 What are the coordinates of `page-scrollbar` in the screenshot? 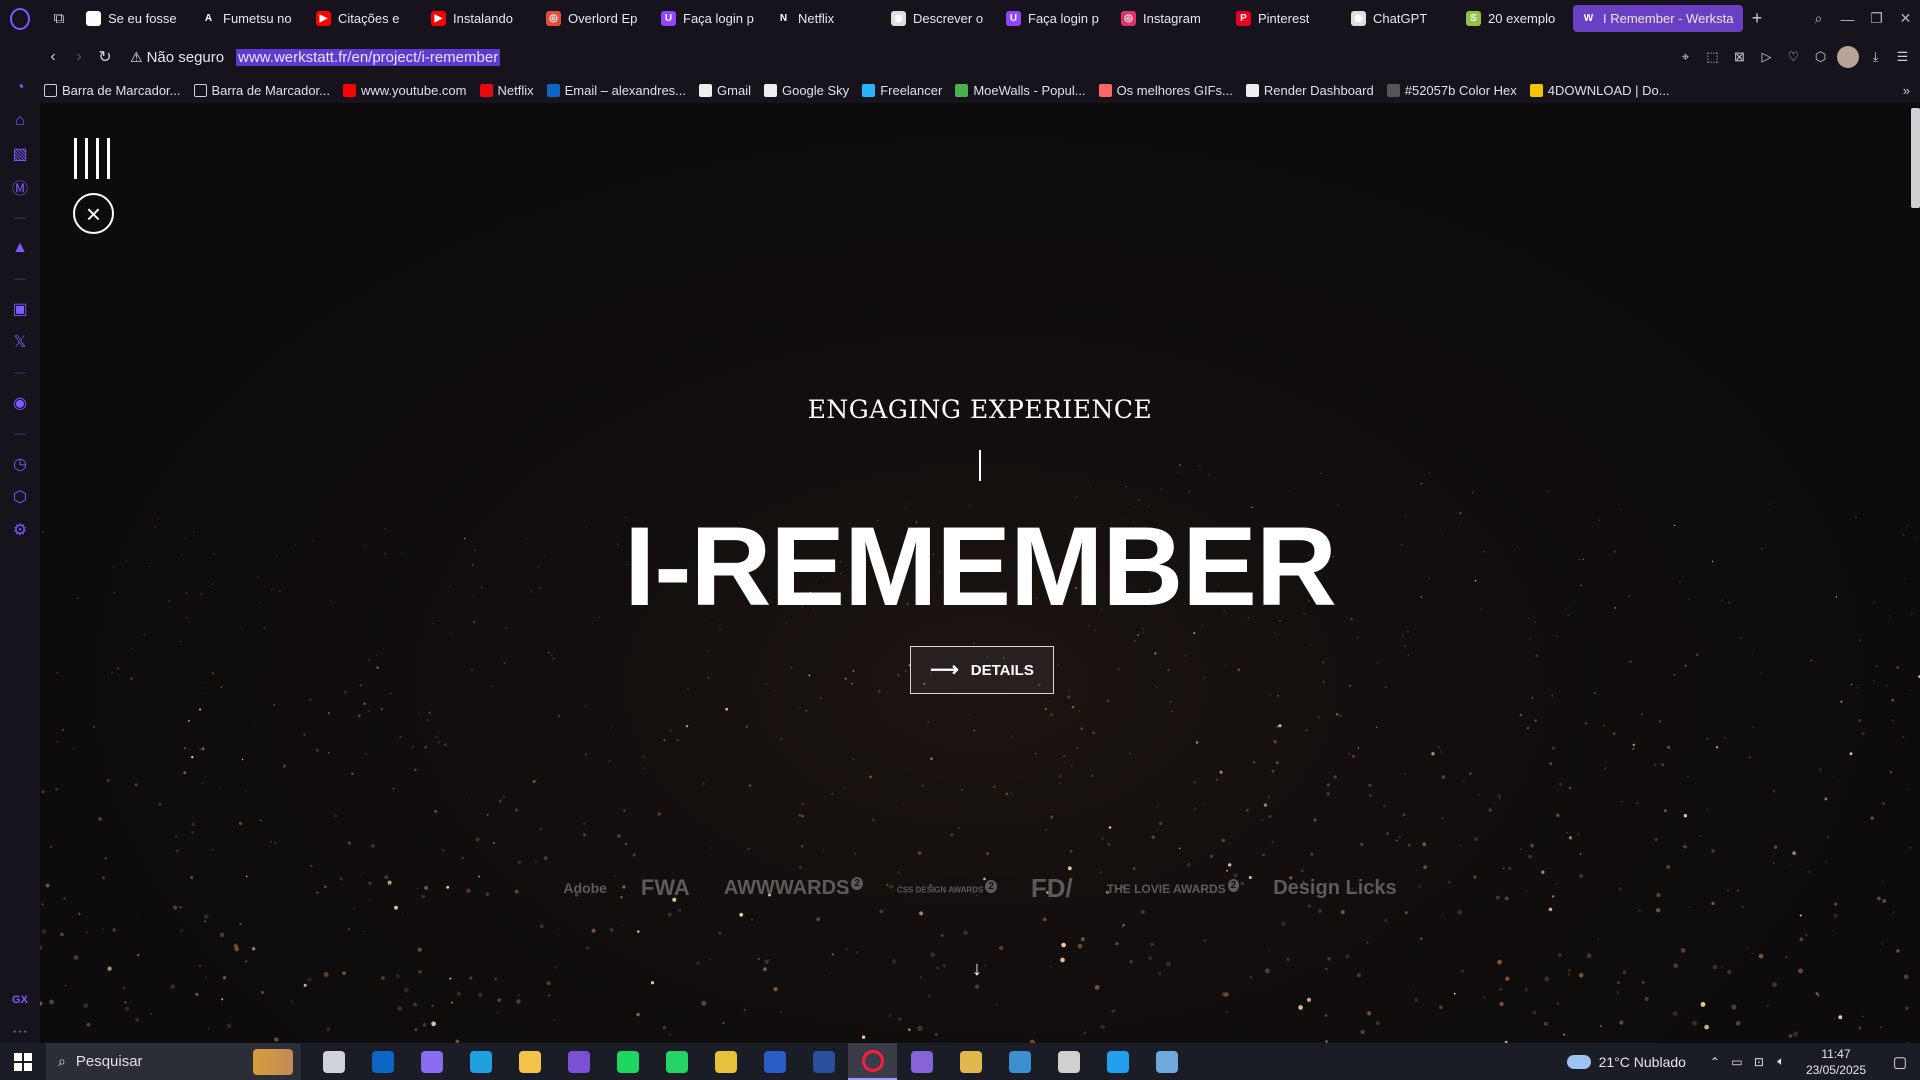 It's located at (1915, 158).